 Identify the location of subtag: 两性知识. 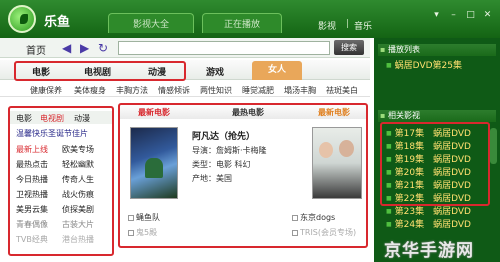
(216, 90).